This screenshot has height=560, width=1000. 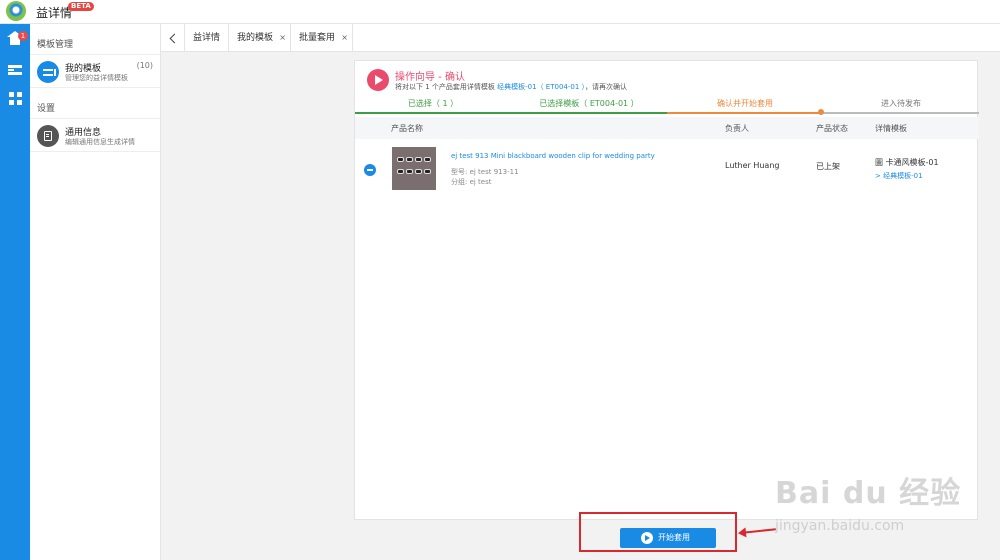 I want to click on col-status: 产品状态, so click(x=832, y=128).